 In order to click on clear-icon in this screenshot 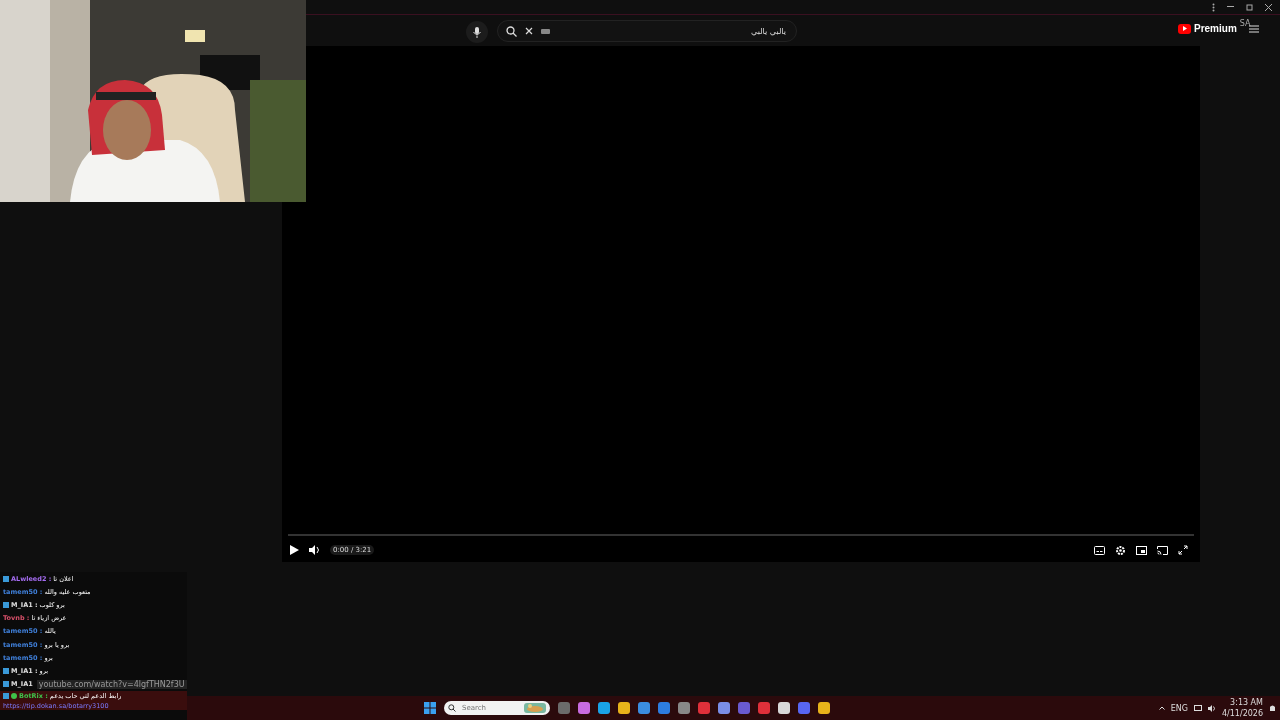, I will do `click(529, 31)`.